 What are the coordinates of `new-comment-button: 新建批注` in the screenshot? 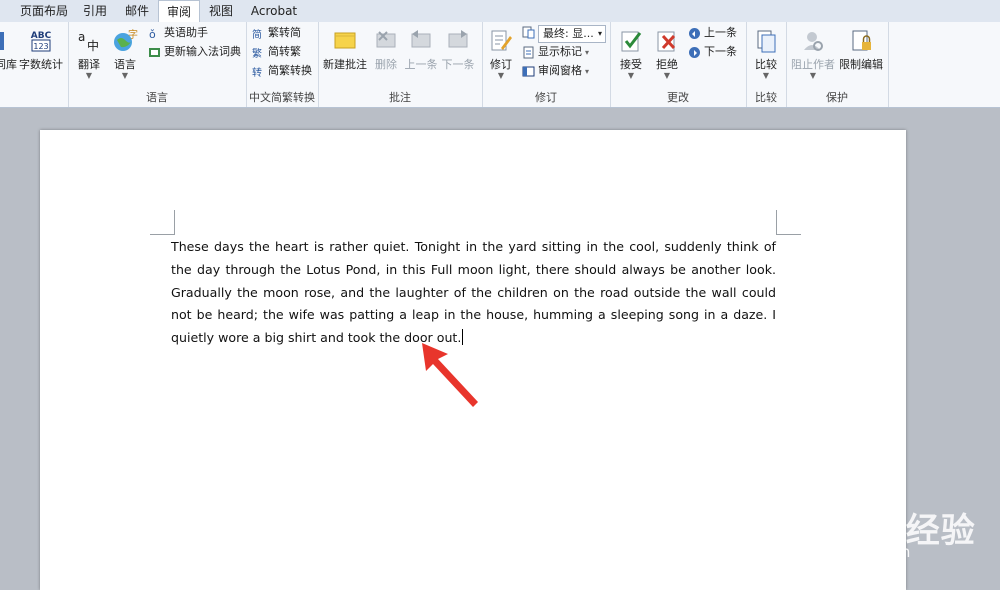 It's located at (345, 50).